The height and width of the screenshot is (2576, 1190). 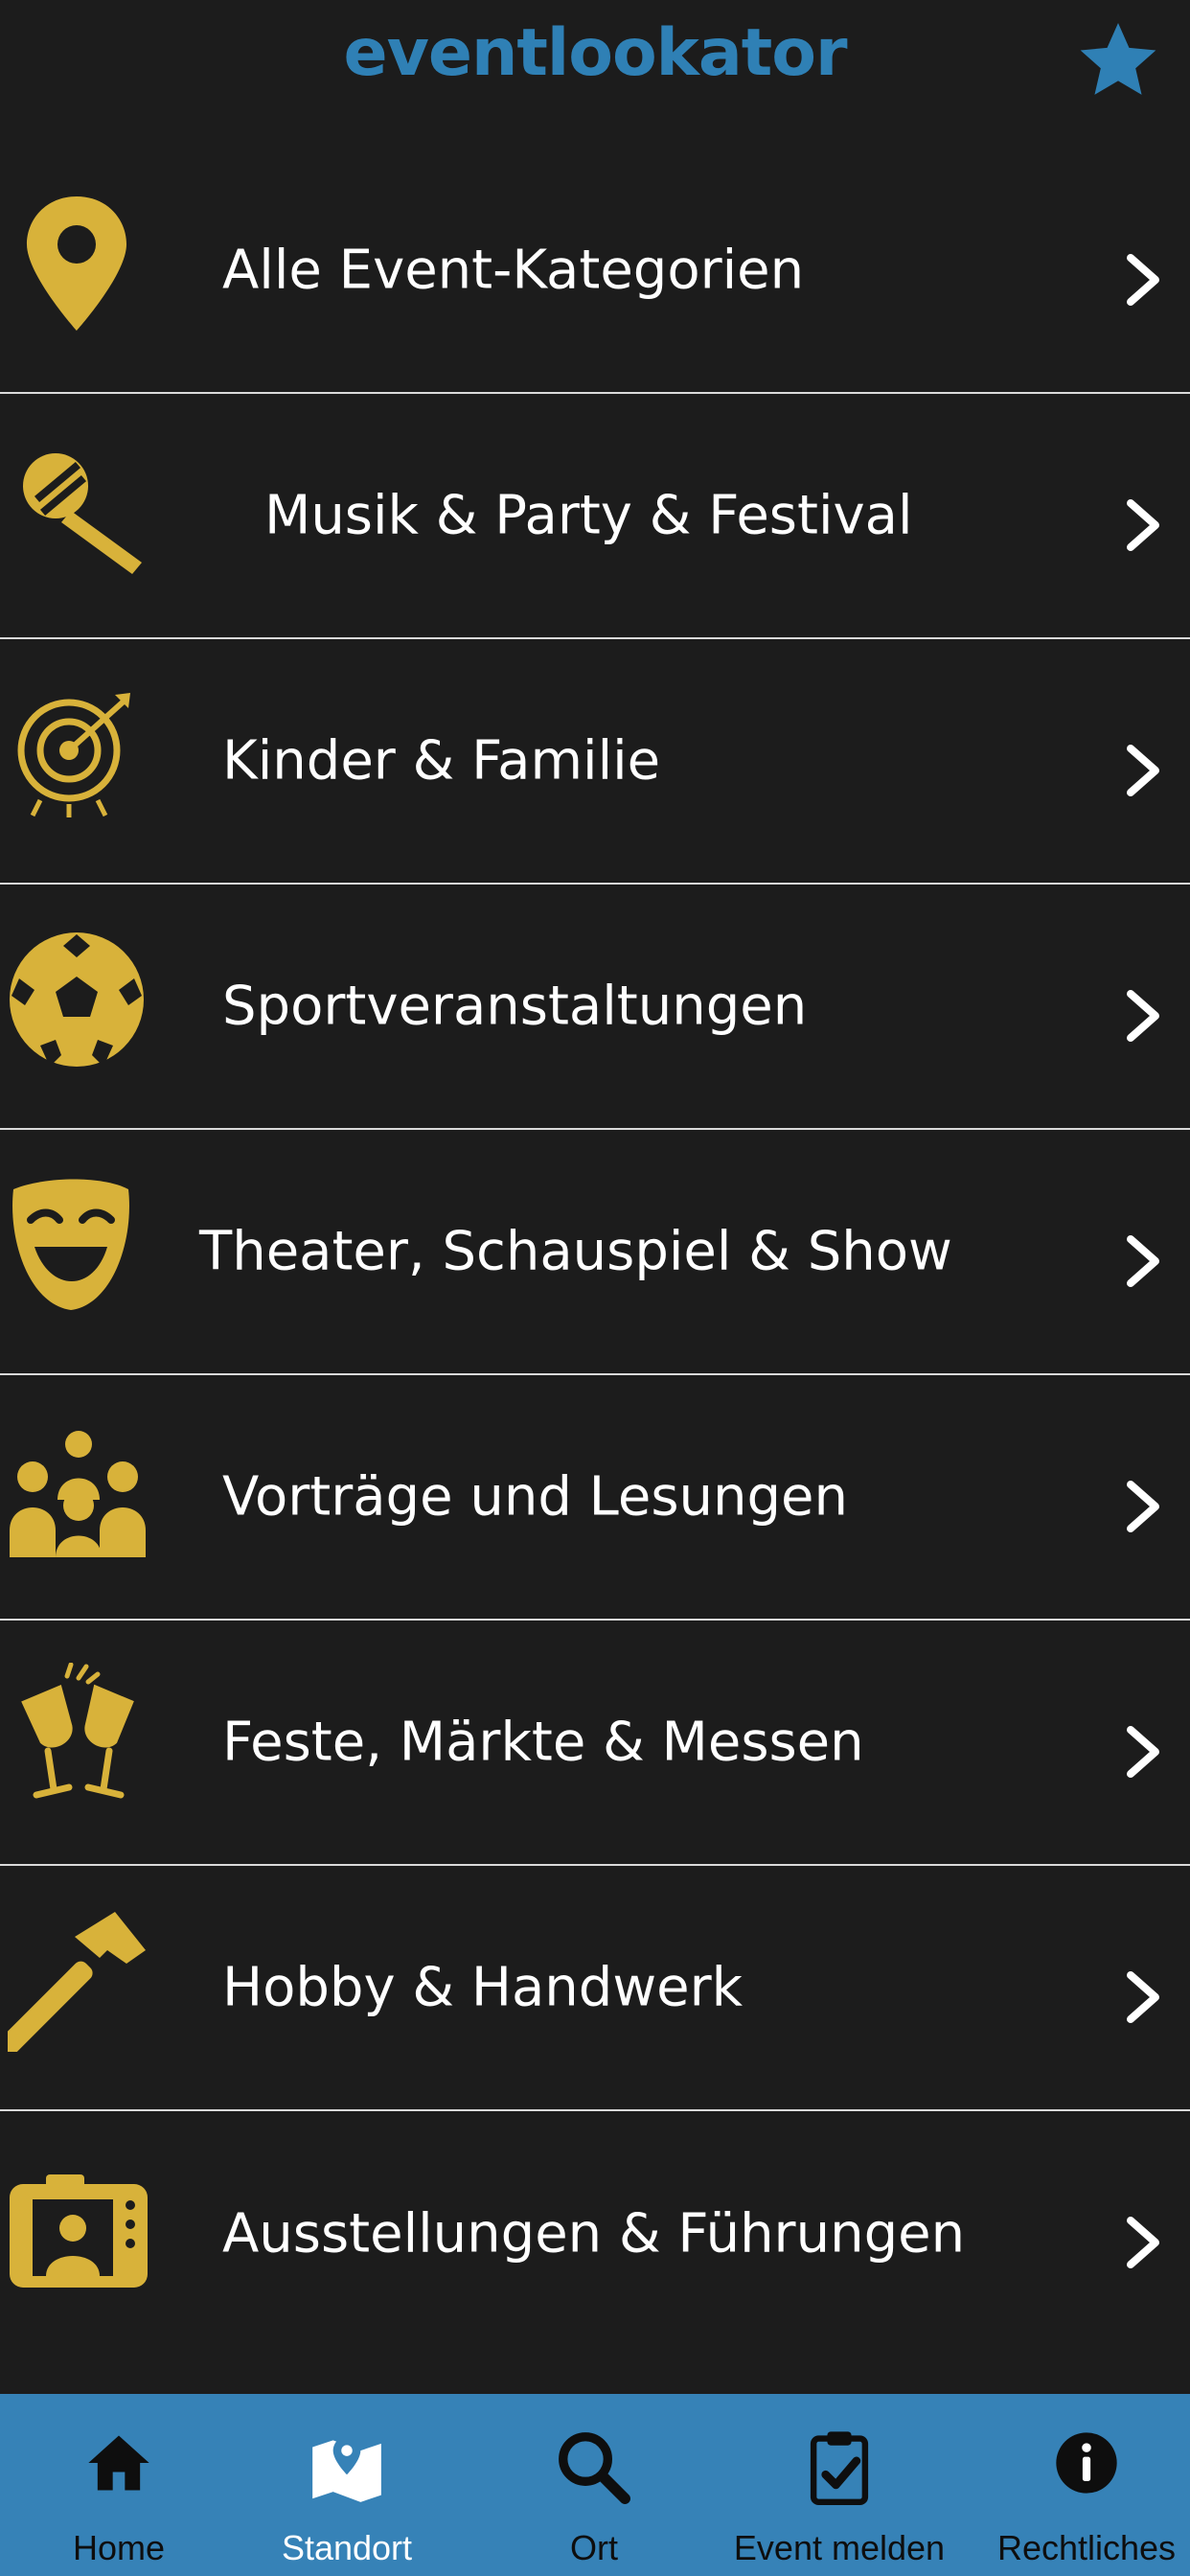 What do you see at coordinates (515, 1006) in the screenshot?
I see `category-label: Sportveranstaltungen` at bounding box center [515, 1006].